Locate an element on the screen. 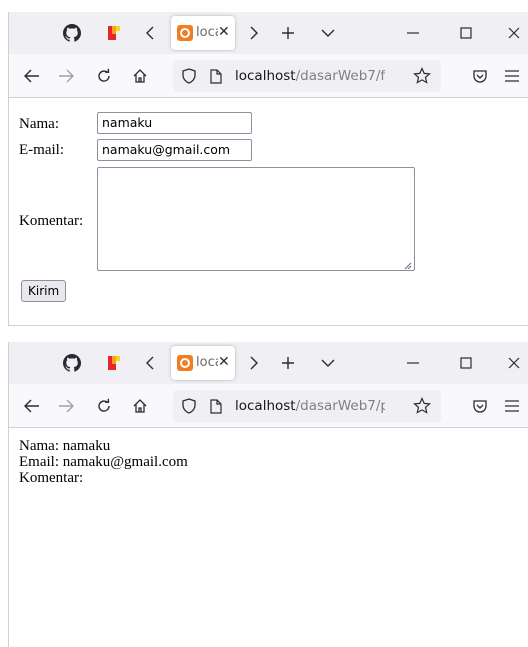 The height and width of the screenshot is (647, 528). url-bar: localhost/dasarWeb7/form_ is located at coordinates (307, 76).